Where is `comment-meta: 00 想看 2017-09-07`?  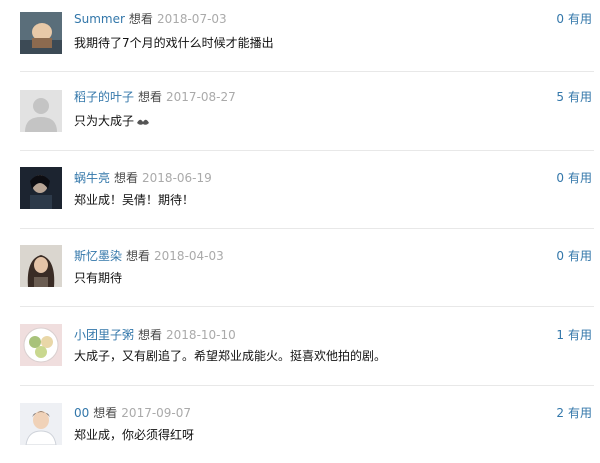 comment-meta: 00 想看 2017-09-07 is located at coordinates (132, 413).